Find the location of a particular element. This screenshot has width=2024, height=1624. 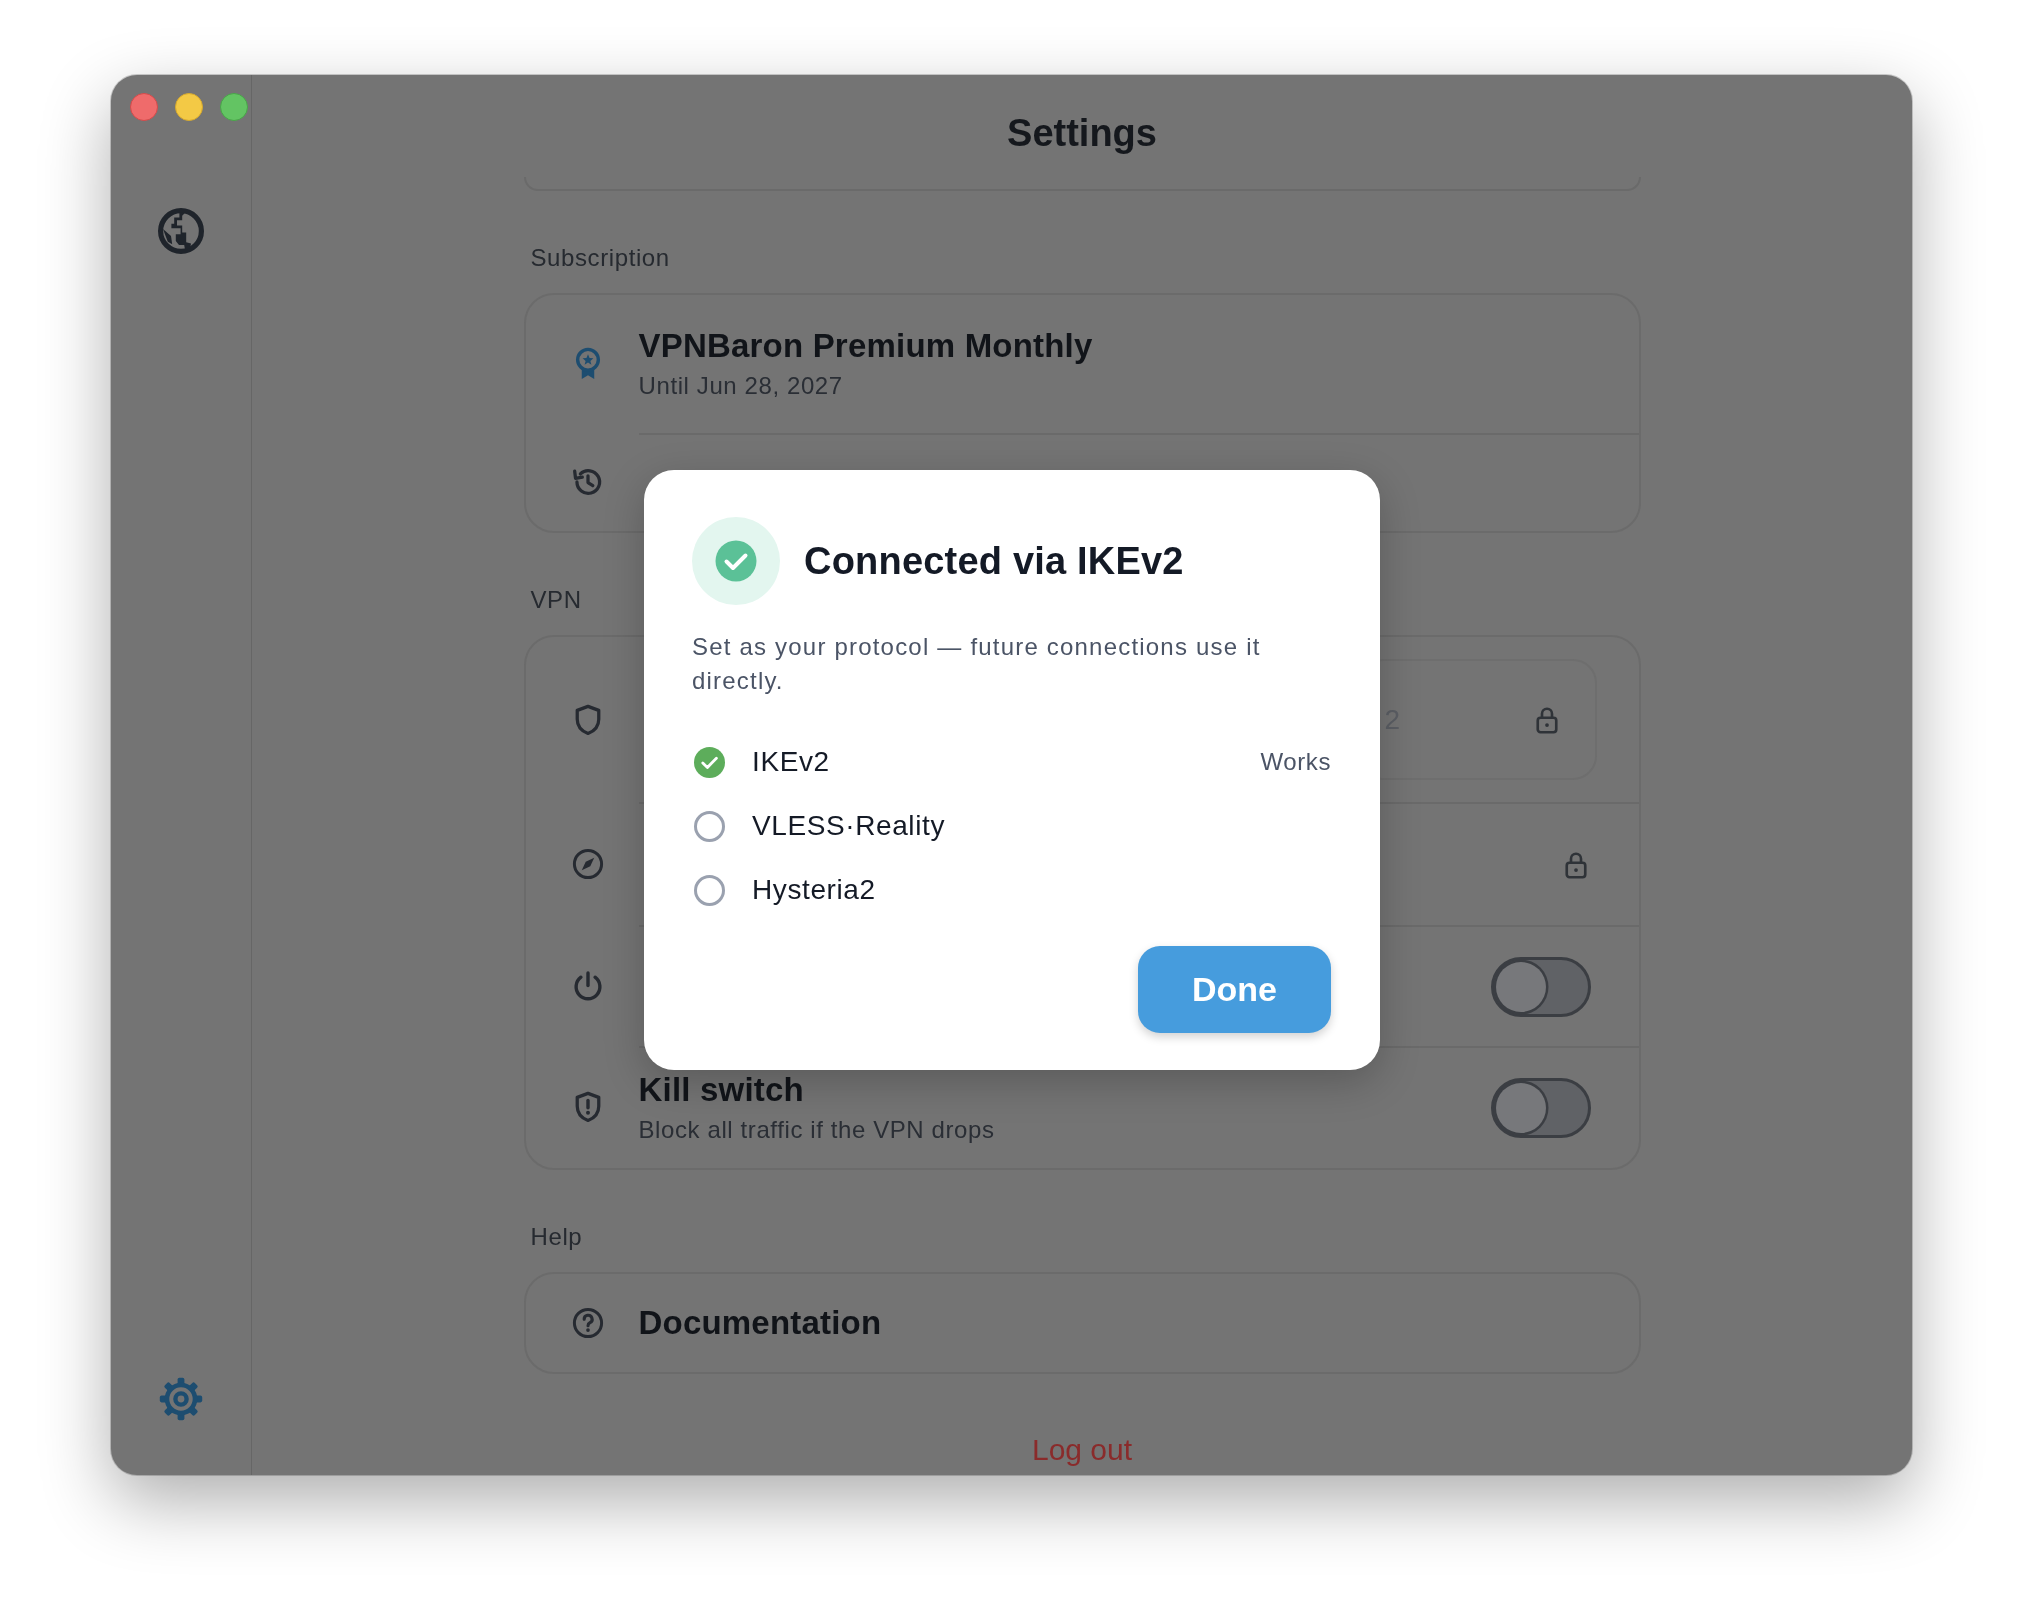

settings-icon is located at coordinates (181, 1399).